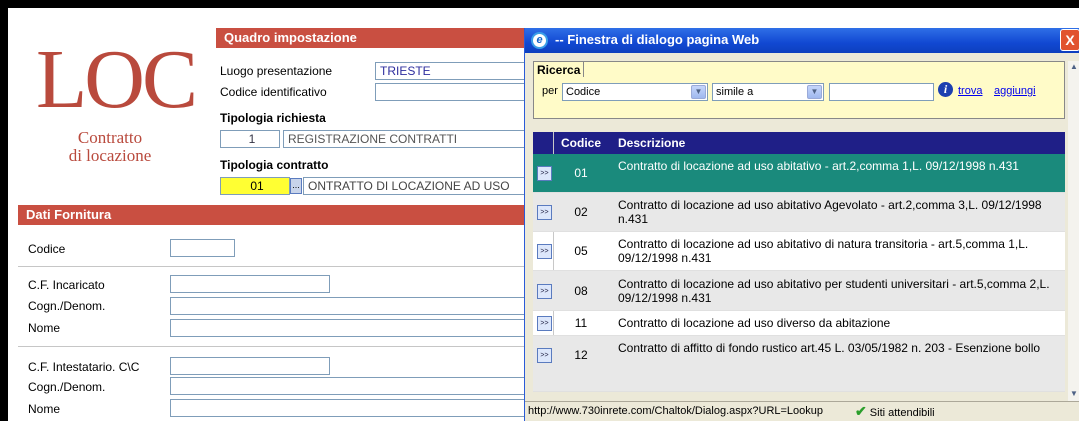  I want to click on cognome-incaricato-label: Cogn./Denom., so click(67, 306).